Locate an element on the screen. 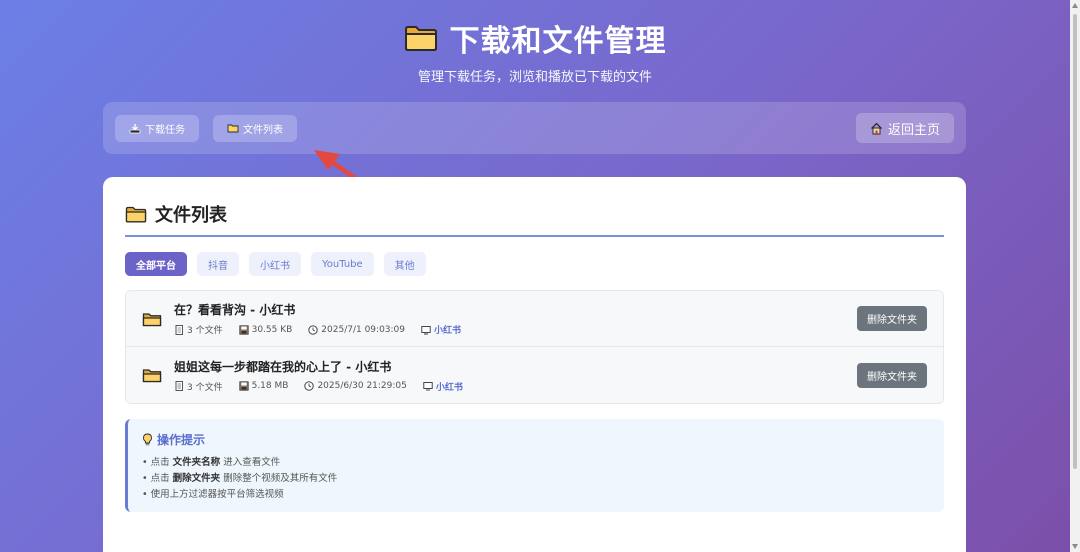  filter-other: 其他 is located at coordinates (404, 264).